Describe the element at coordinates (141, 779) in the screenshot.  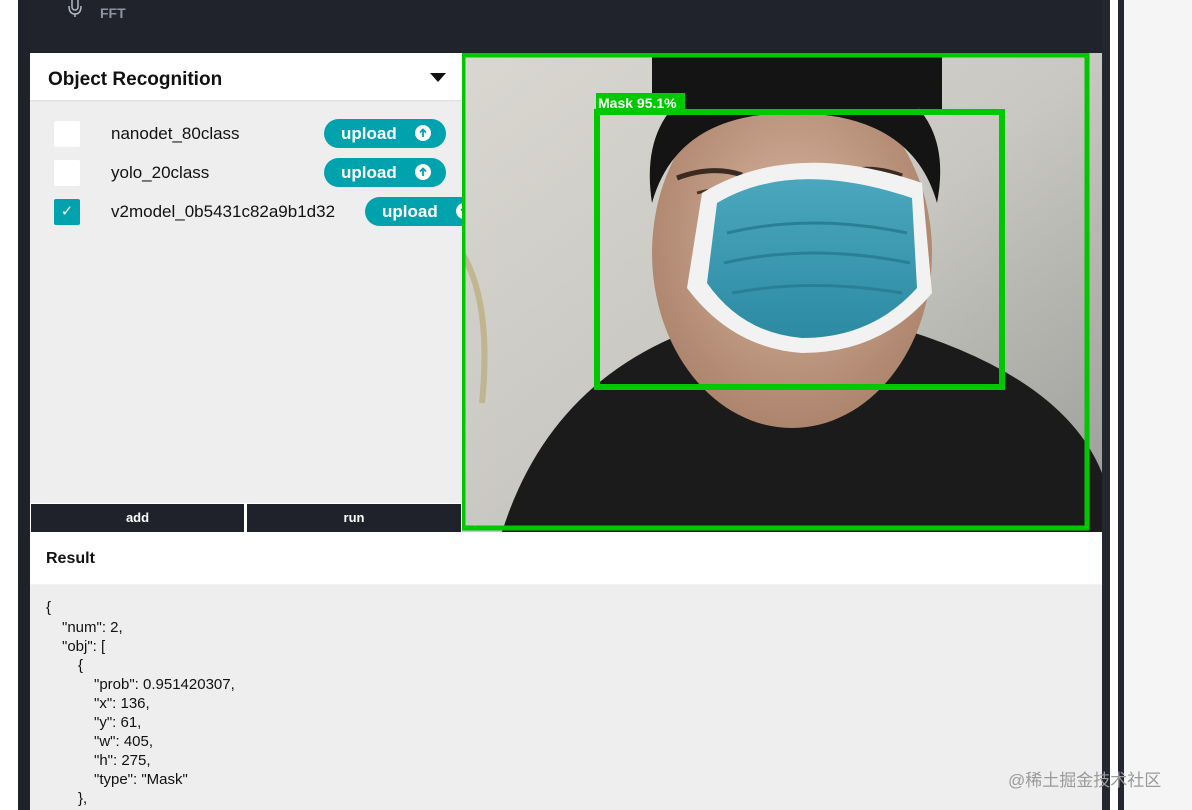
I see `json-line: "type": "Mask"` at that location.